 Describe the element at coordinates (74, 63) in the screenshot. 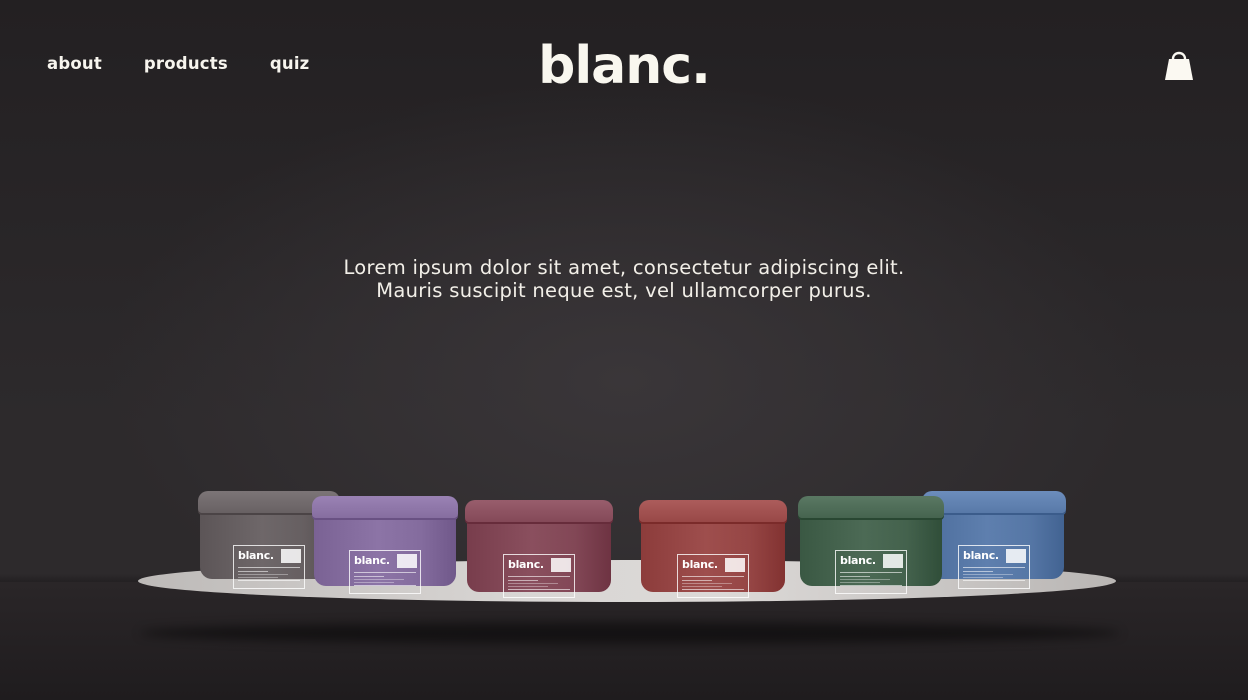

I see `nav-about-link: about` at that location.